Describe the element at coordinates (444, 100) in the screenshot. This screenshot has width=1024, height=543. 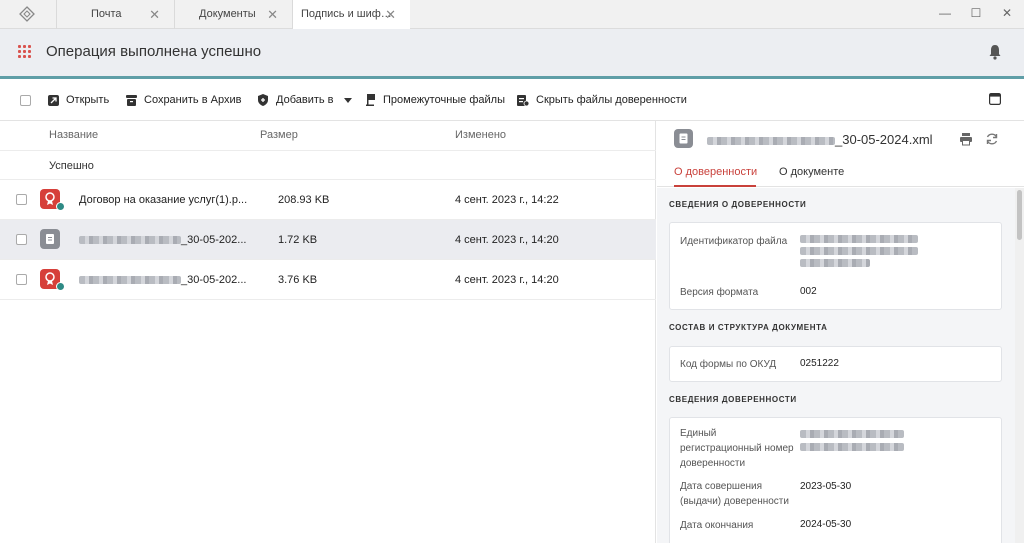
I see `intermediate-files-label: Промежуточные файлы` at that location.